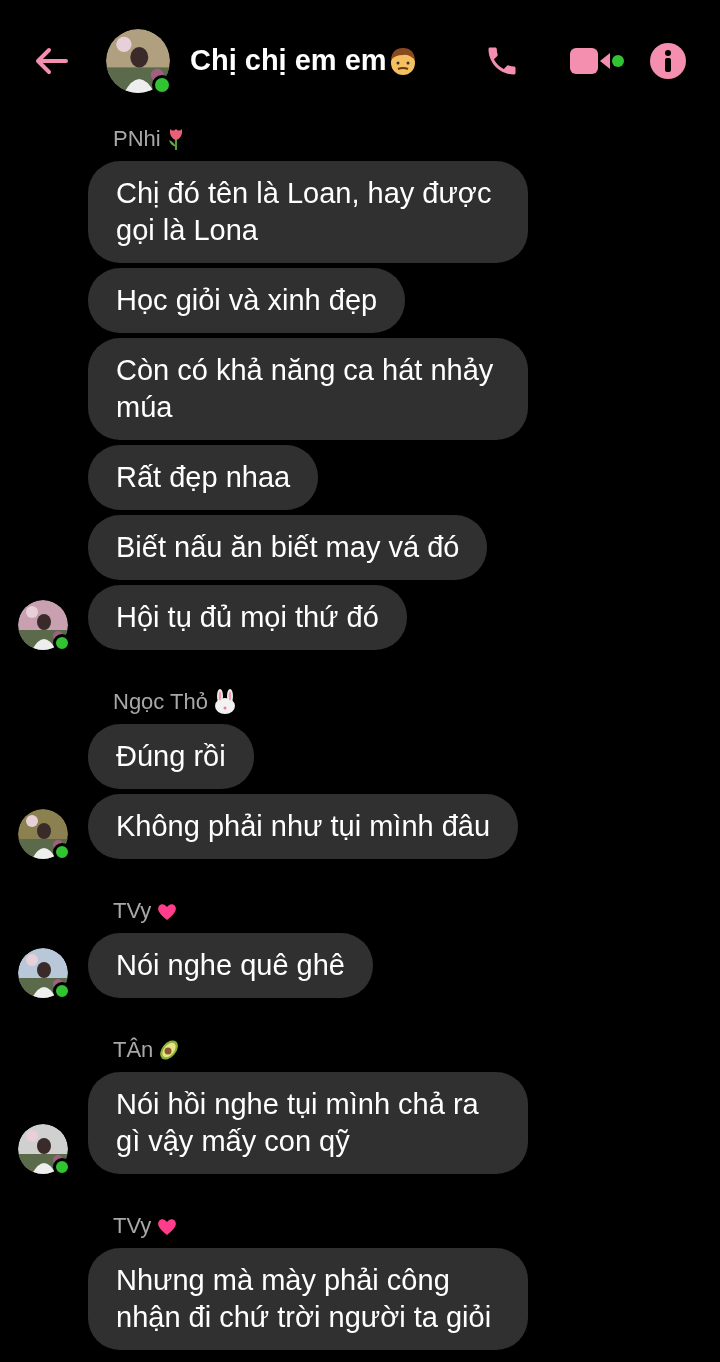  I want to click on sender-name: Ngọc Thỏ, so click(160, 702).